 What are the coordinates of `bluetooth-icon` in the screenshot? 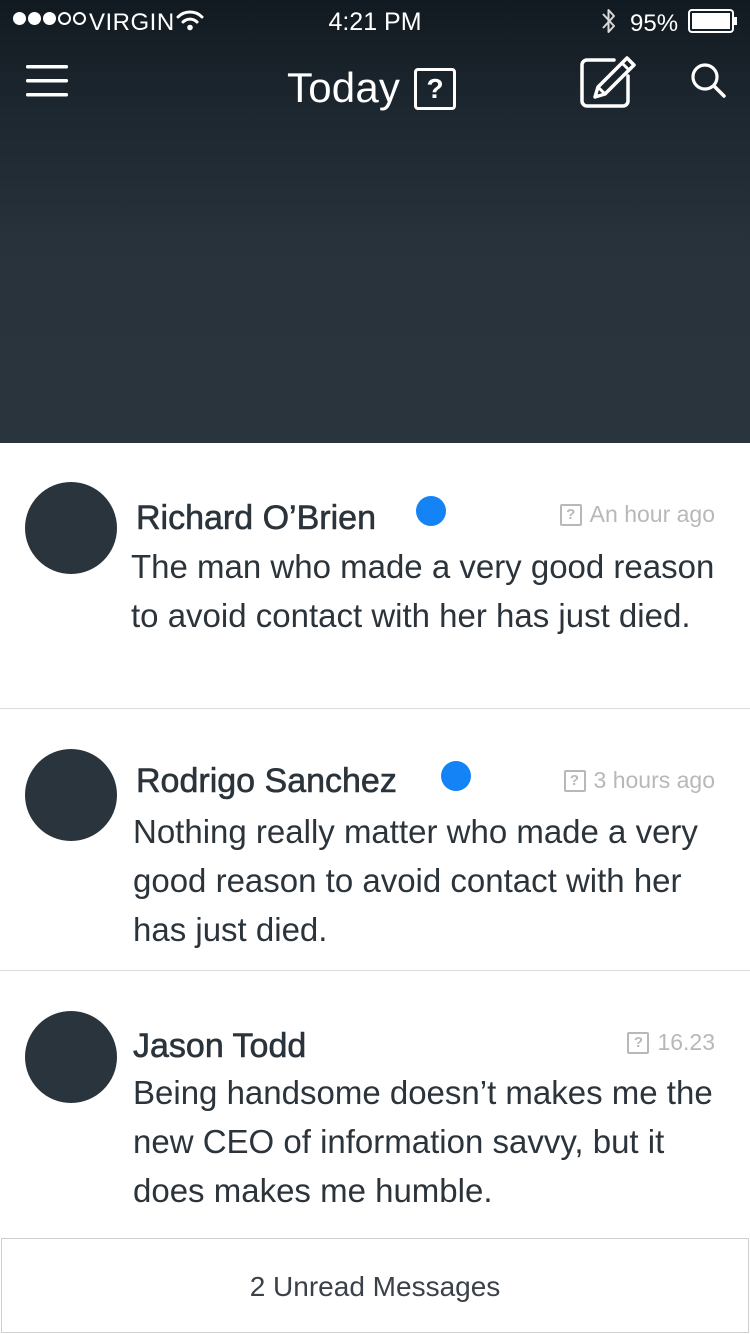 It's located at (608, 21).